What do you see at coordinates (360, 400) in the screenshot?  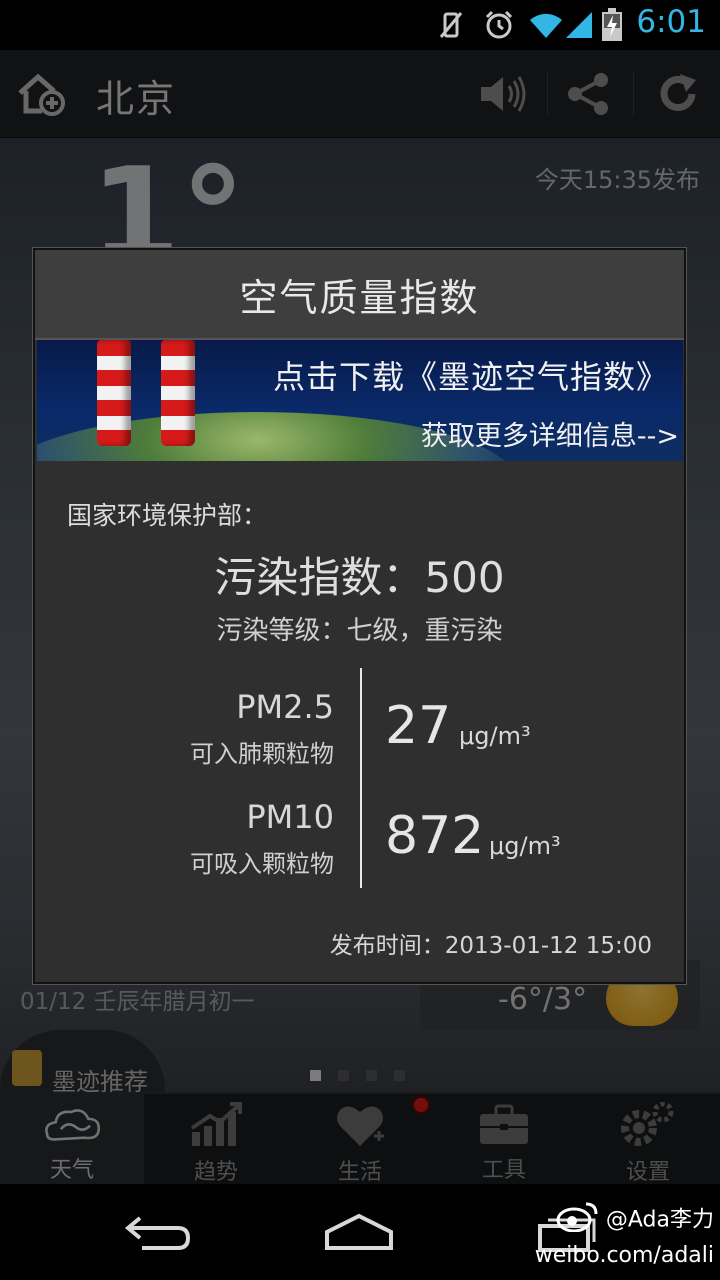 I see `download-banner: 点击下载《墨迹空气指数》 获取更多详细信息-->` at bounding box center [360, 400].